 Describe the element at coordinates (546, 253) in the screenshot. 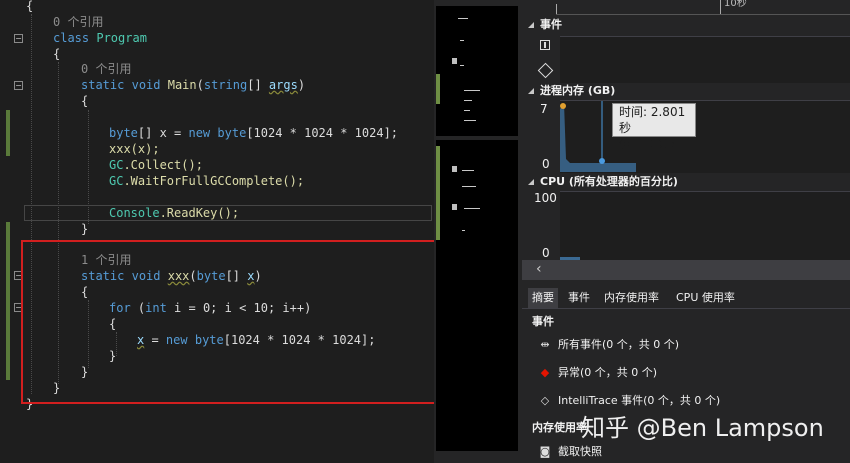

I see `cpu-axis-min: 0` at that location.